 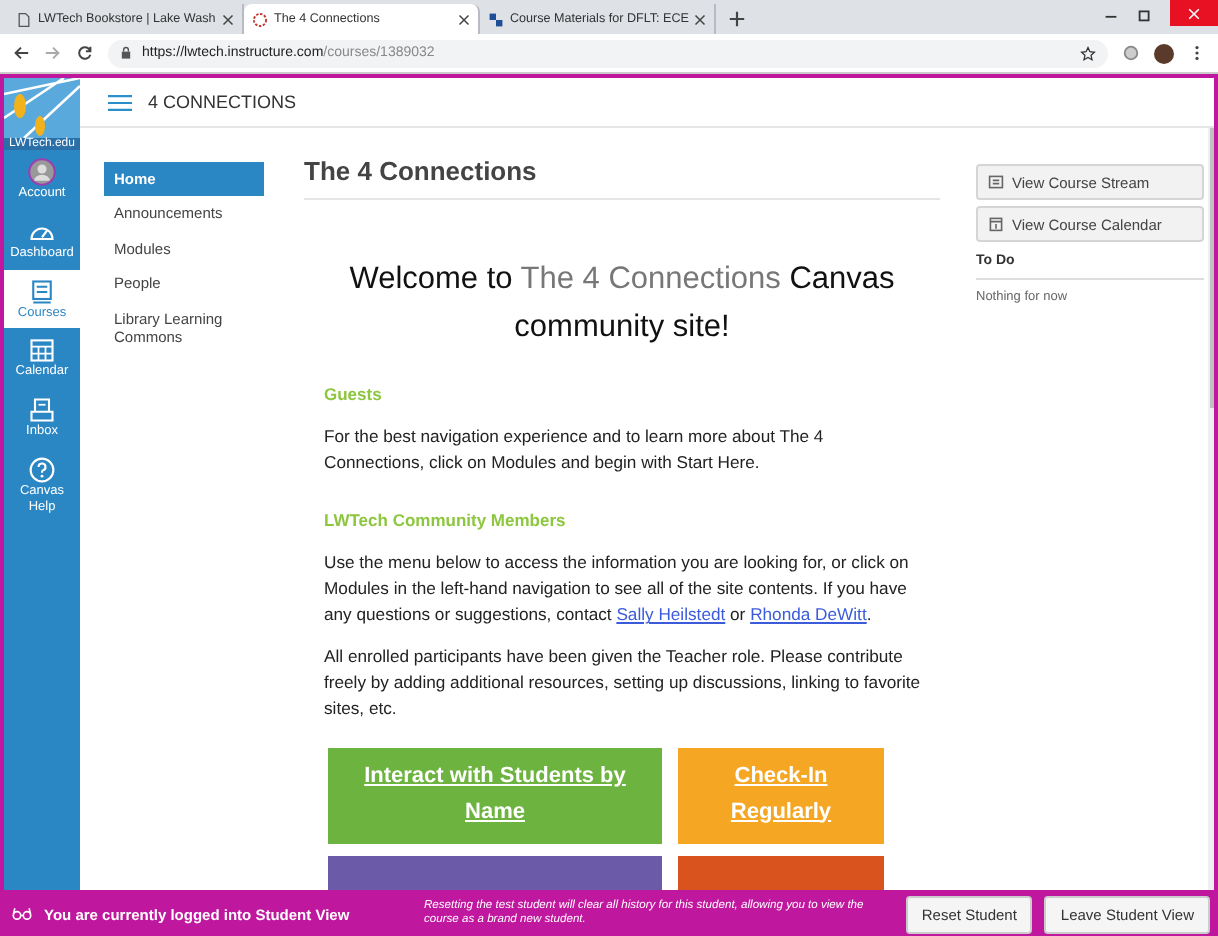 I want to click on breadcrumb: 4 CONNECTIONS, so click(x=222, y=102).